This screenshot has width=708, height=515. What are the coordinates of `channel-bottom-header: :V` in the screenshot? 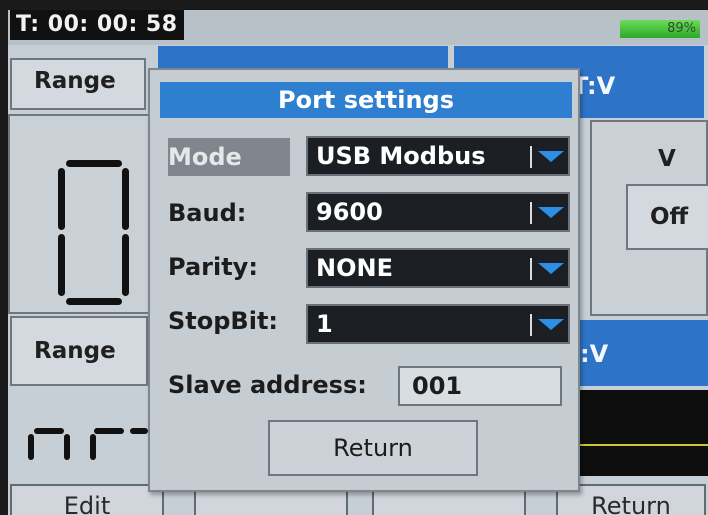 It's located at (644, 353).